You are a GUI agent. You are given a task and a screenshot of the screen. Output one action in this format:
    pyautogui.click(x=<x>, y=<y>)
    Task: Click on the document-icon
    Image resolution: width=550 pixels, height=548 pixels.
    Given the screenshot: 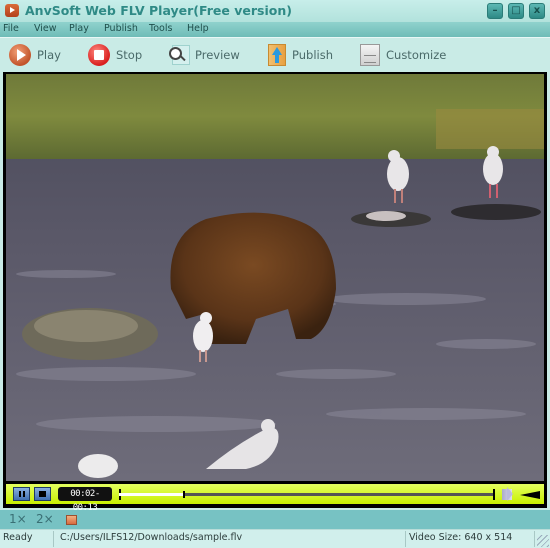 What is the action you would take?
    pyautogui.click(x=370, y=55)
    